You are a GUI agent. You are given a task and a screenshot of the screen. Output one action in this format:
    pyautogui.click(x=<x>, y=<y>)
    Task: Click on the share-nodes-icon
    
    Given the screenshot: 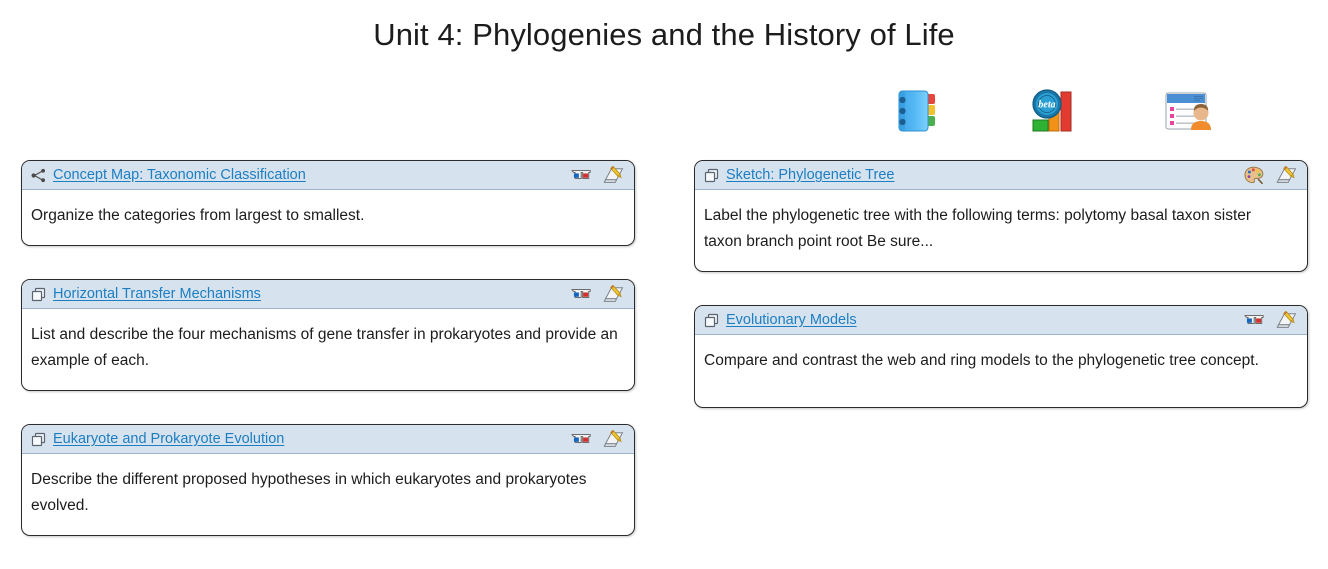 What is the action you would take?
    pyautogui.click(x=38, y=175)
    